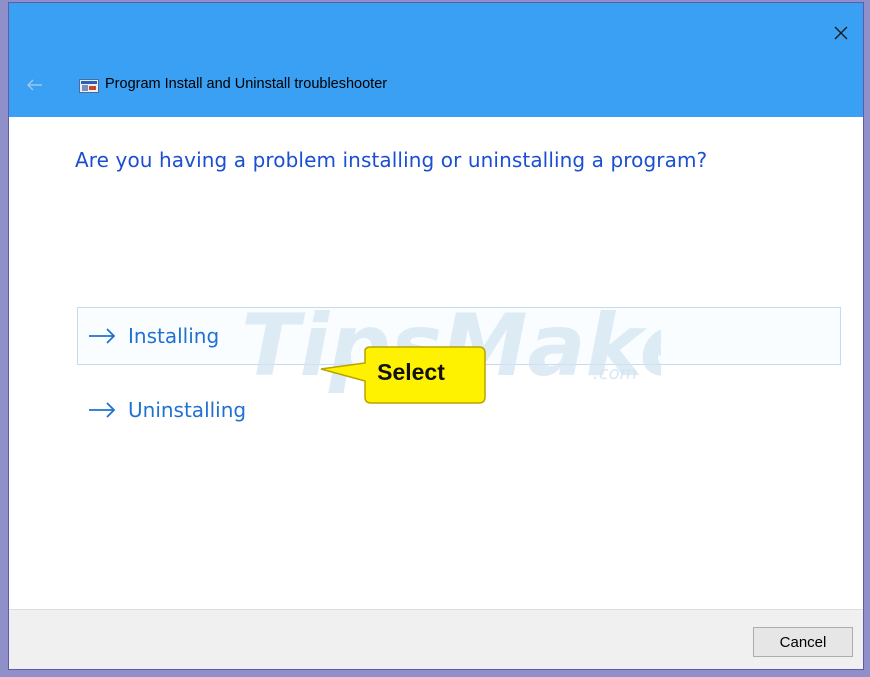 This screenshot has width=870, height=677. I want to click on close-button, so click(841, 33).